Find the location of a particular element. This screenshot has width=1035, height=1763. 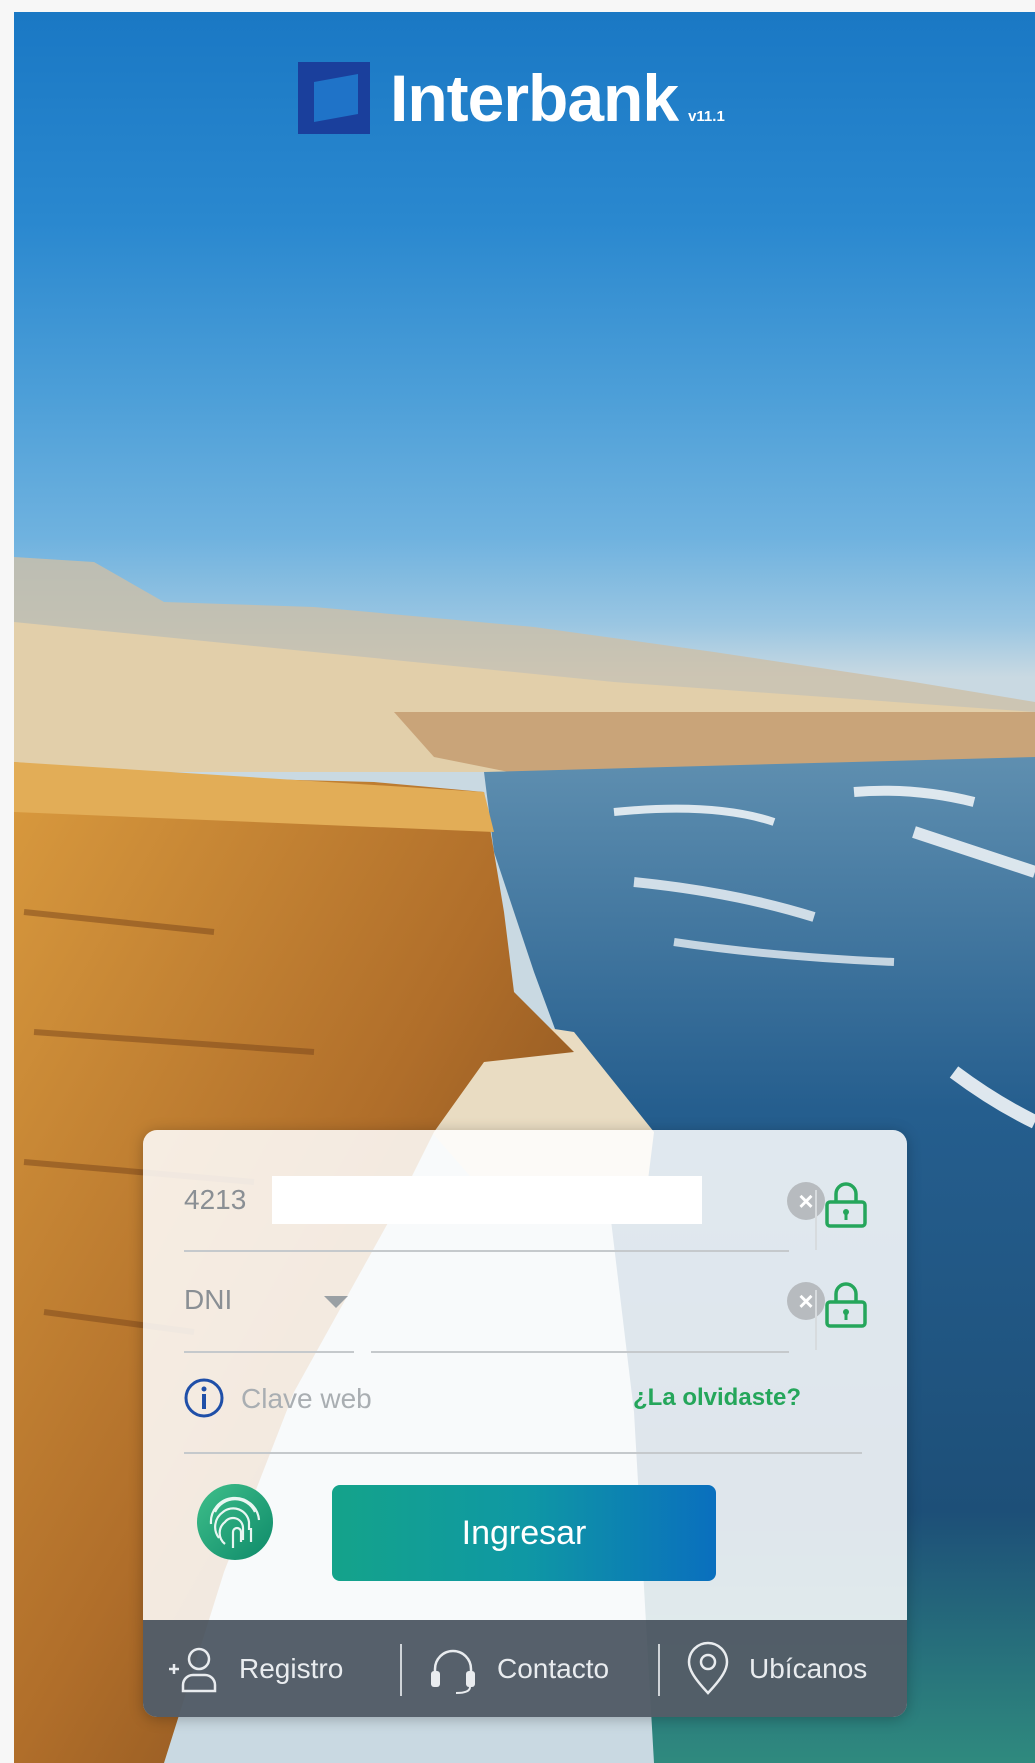

clear-document-icon: × is located at coordinates (806, 1301).